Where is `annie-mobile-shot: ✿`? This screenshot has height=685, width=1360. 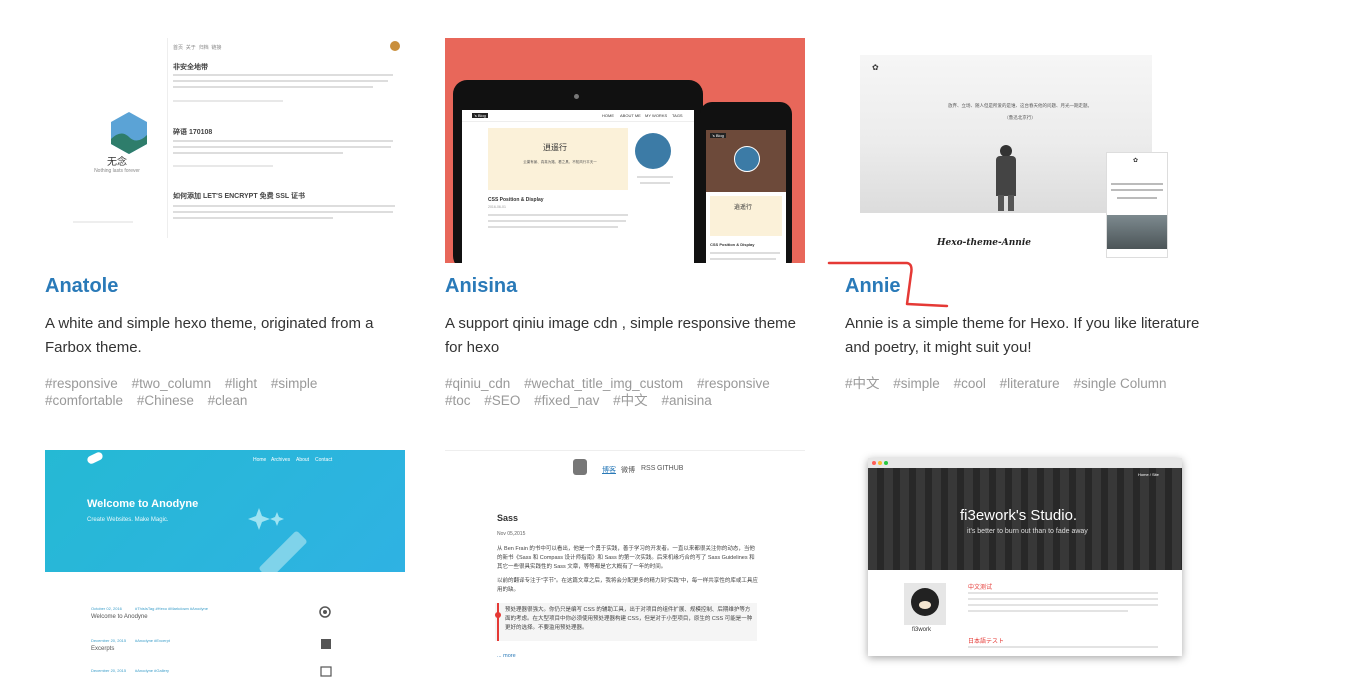
annie-mobile-shot: ✿ is located at coordinates (1137, 205).